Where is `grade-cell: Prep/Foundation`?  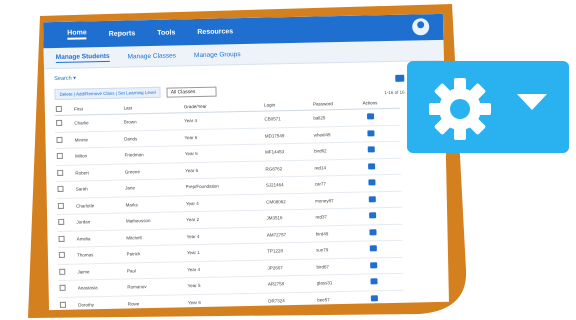
grade-cell: Prep/Foundation is located at coordinates (224, 186).